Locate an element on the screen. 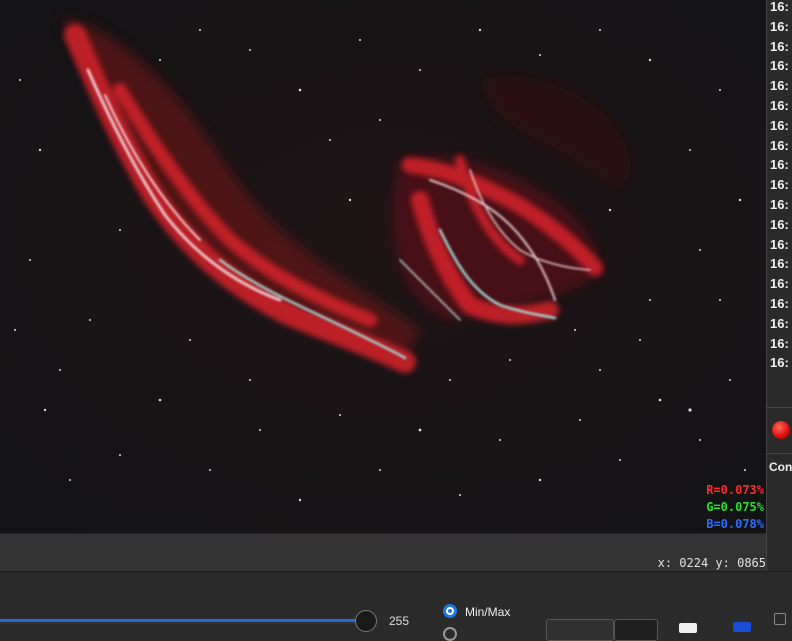 The height and width of the screenshot is (641, 792). white-tool-icon is located at coordinates (688, 628).